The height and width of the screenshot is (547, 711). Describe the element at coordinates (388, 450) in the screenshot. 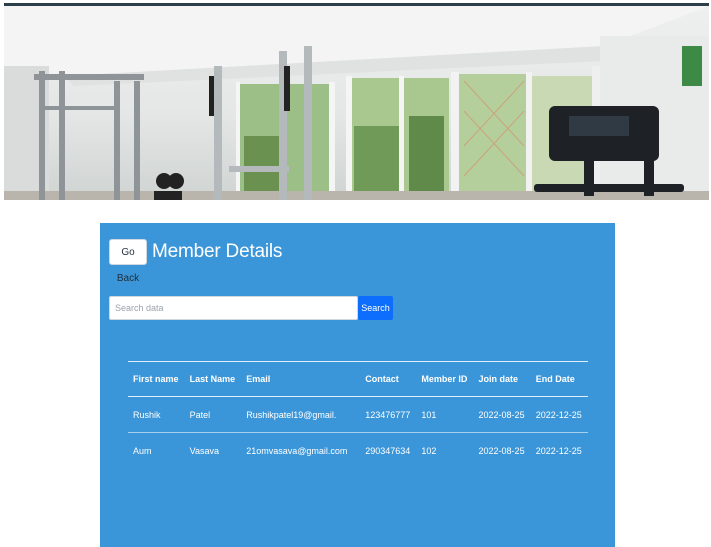

I see `cell-contact: 290347634` at that location.